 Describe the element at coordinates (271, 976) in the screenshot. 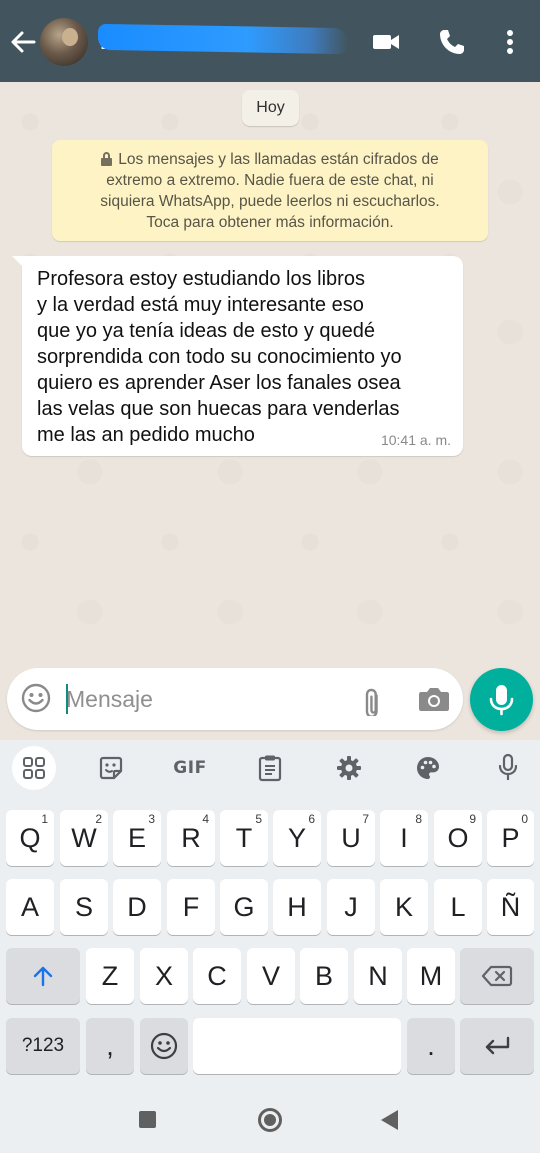

I see `key-v: V` at that location.